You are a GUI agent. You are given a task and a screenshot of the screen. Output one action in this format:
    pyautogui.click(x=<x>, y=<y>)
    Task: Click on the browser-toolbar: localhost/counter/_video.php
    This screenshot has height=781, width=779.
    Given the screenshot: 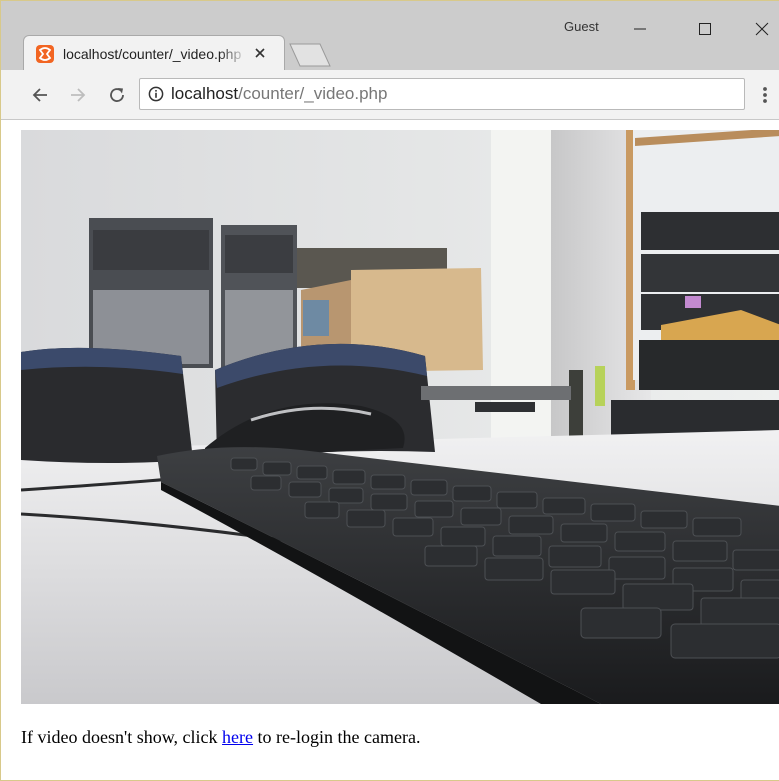 What is the action you would take?
    pyautogui.click(x=390, y=95)
    